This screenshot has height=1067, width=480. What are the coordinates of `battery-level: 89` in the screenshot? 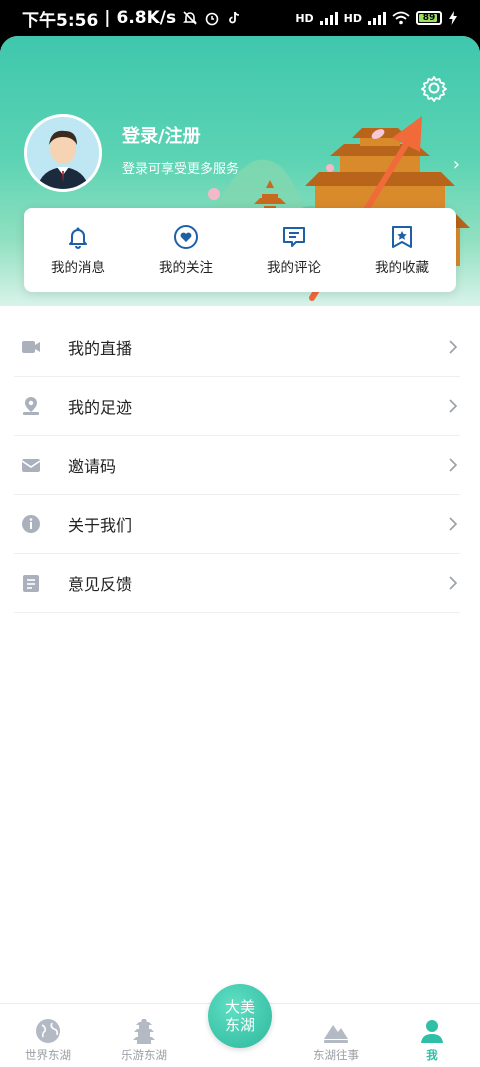 It's located at (429, 18).